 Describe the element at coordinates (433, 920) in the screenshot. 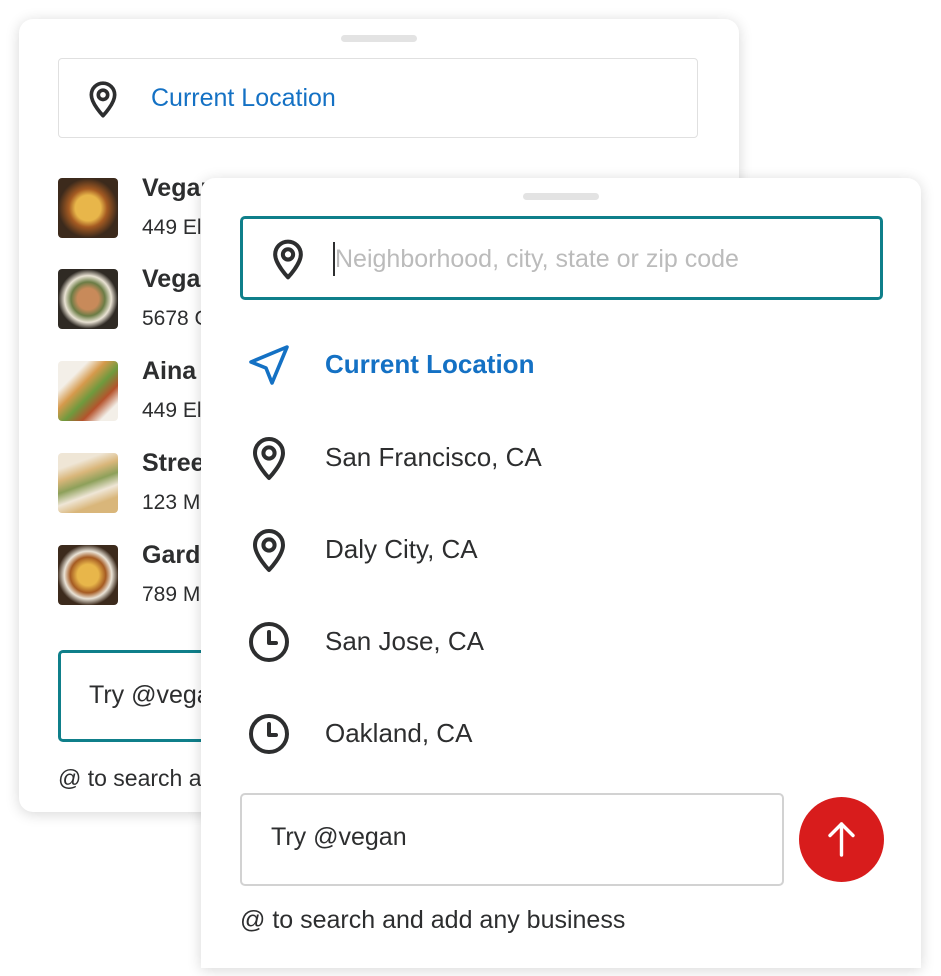

I see `search-hint: @ to search and add any business` at that location.